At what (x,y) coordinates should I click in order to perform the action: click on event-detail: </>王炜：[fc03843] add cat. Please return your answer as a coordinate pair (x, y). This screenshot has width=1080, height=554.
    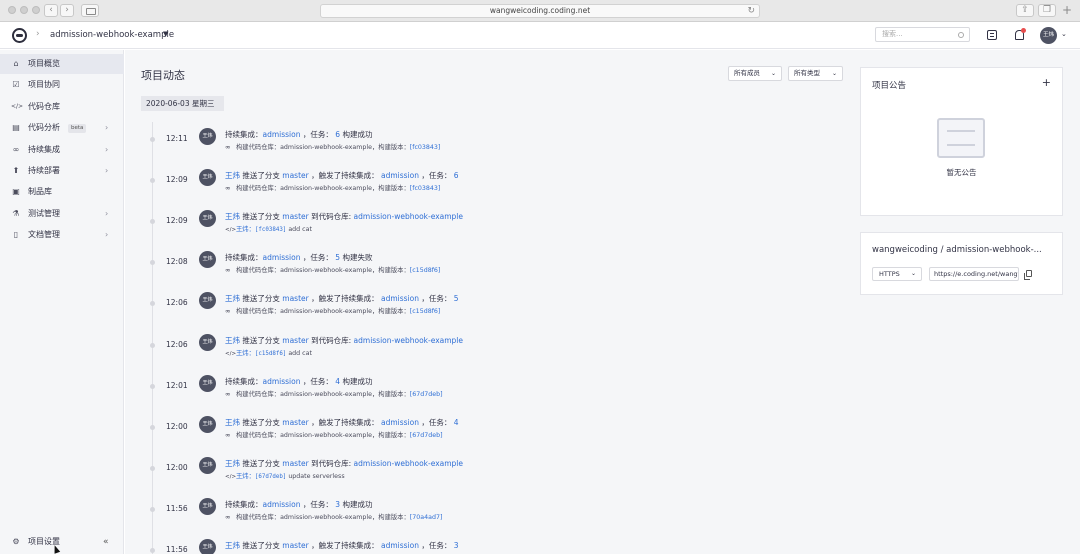
    Looking at the image, I should click on (268, 228).